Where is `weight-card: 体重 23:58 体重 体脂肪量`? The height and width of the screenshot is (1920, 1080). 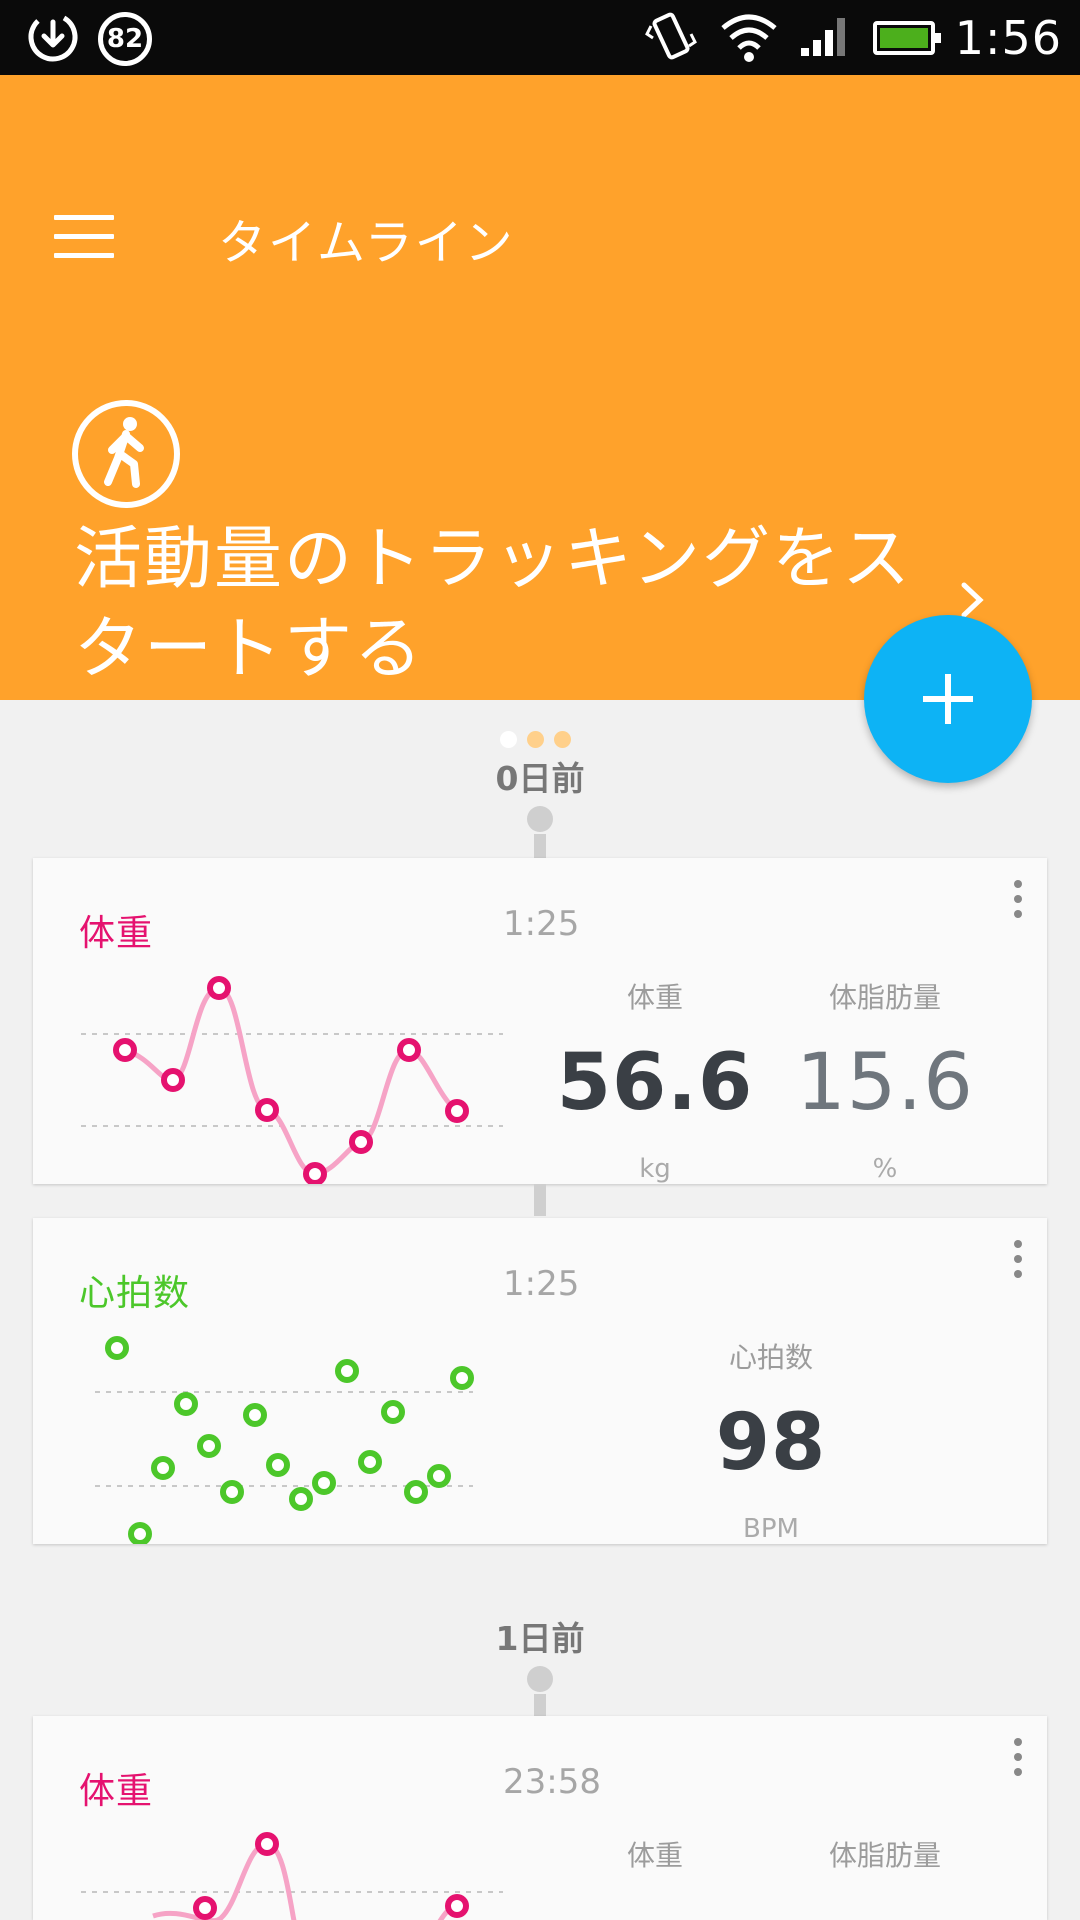
weight-card: 体重 23:58 体重 体脂肪量 is located at coordinates (540, 1818).